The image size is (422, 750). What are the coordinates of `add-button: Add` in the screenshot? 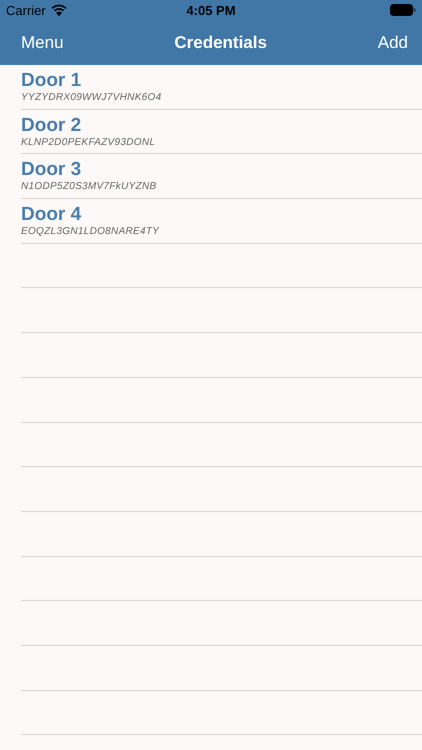 It's located at (393, 42).